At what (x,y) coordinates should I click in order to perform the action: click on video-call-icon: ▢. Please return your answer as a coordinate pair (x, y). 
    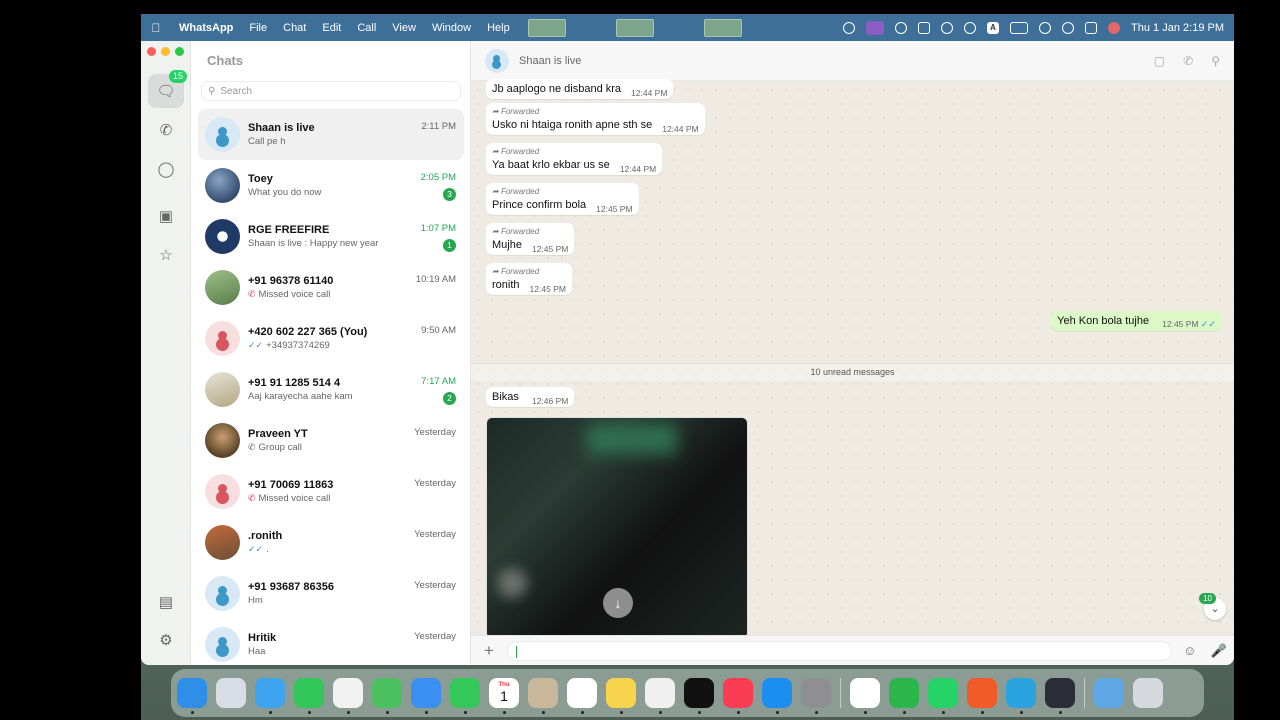
    Looking at the image, I should click on (1159, 61).